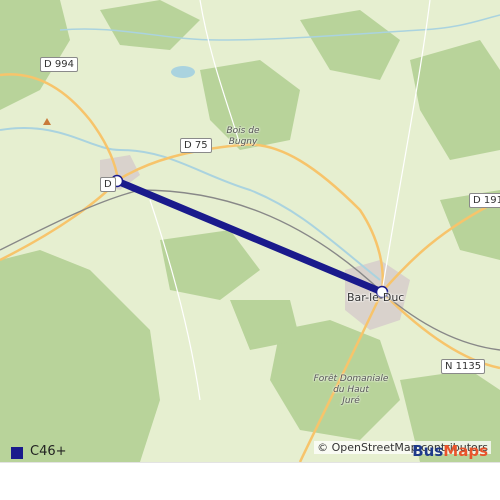 Image resolution: width=500 pixels, height=500 pixels. What do you see at coordinates (463, 366) in the screenshot?
I see `road-label-n1135: N 1135` at bounding box center [463, 366].